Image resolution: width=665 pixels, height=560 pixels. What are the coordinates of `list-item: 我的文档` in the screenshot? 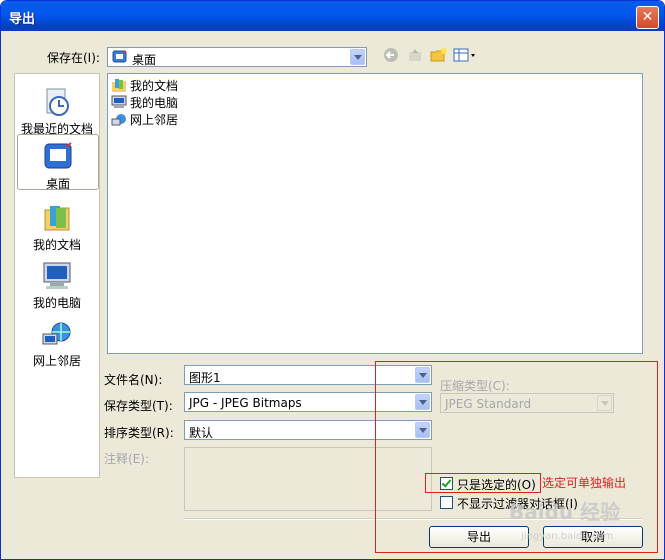 It's located at (144, 85).